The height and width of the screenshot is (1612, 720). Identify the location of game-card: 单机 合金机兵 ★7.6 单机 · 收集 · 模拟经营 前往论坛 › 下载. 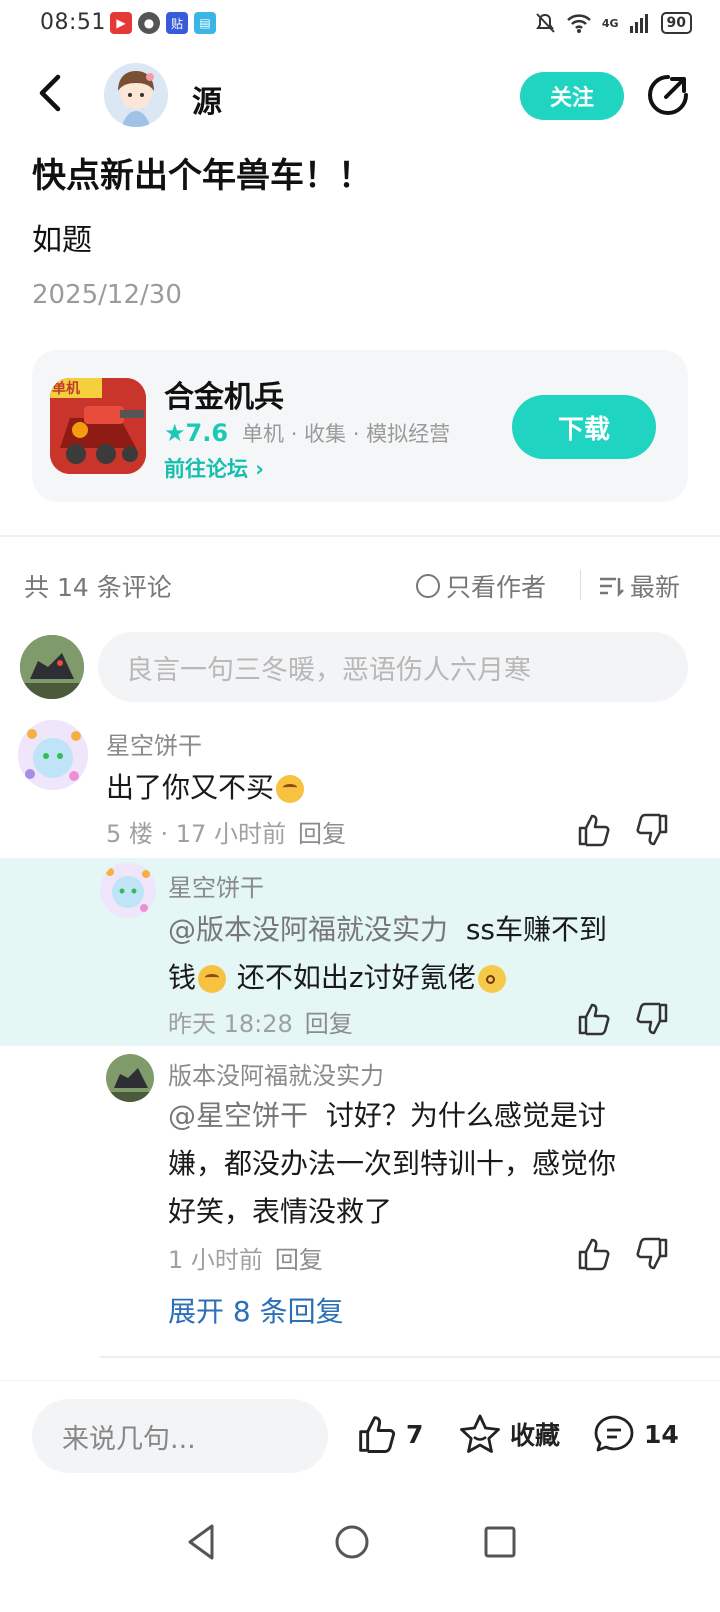
(360, 426).